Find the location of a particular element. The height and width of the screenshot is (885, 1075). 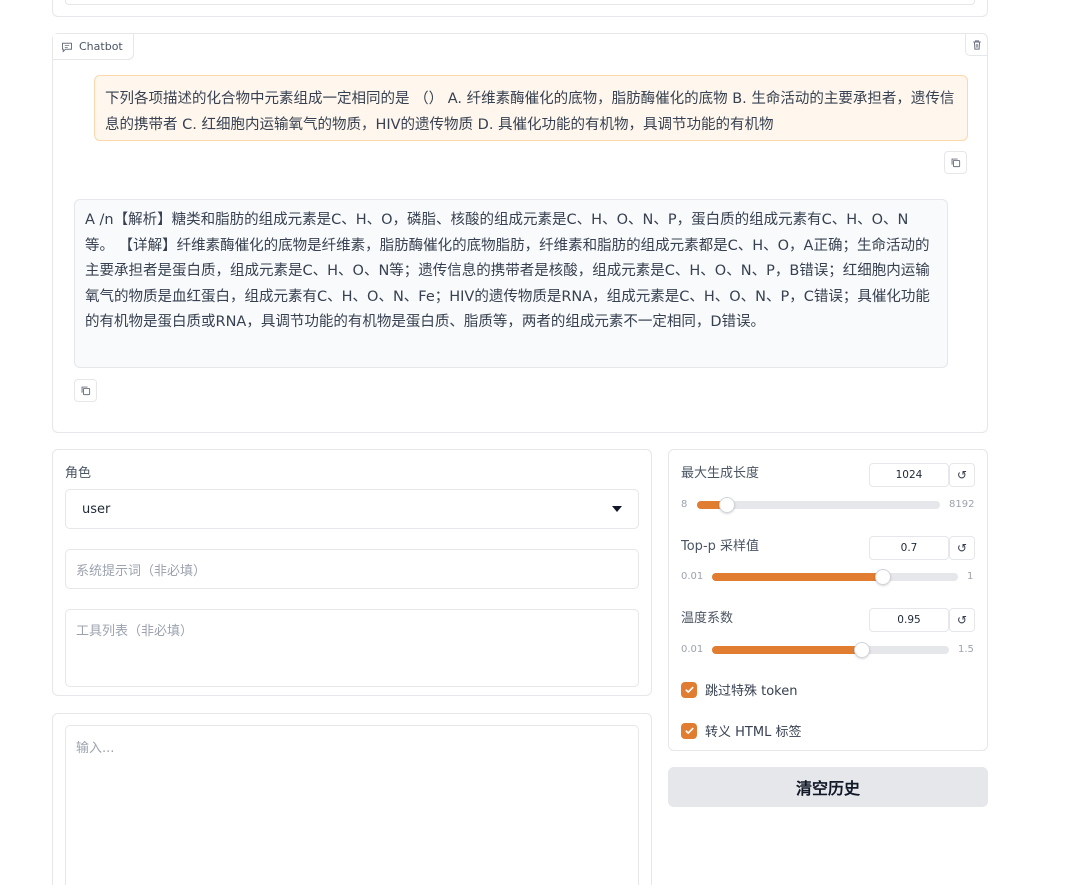

clear-history-button: 清空历史 is located at coordinates (828, 787).